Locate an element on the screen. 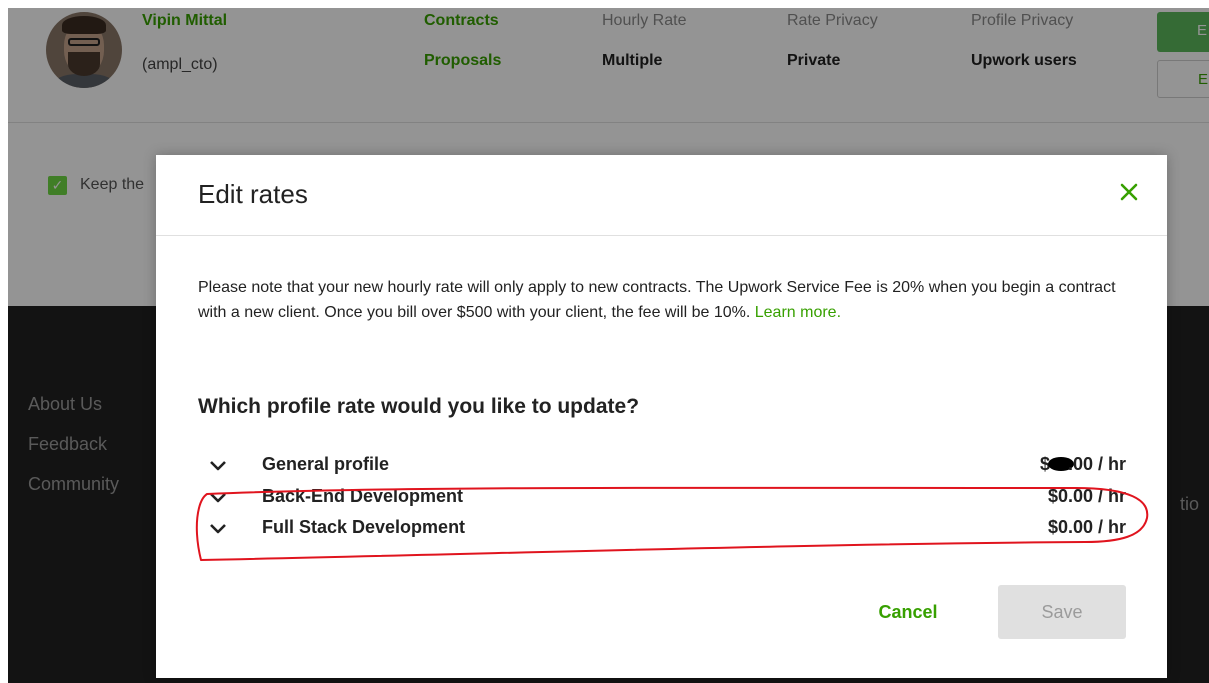  rate-label: Back-End Development is located at coordinates (363, 496).